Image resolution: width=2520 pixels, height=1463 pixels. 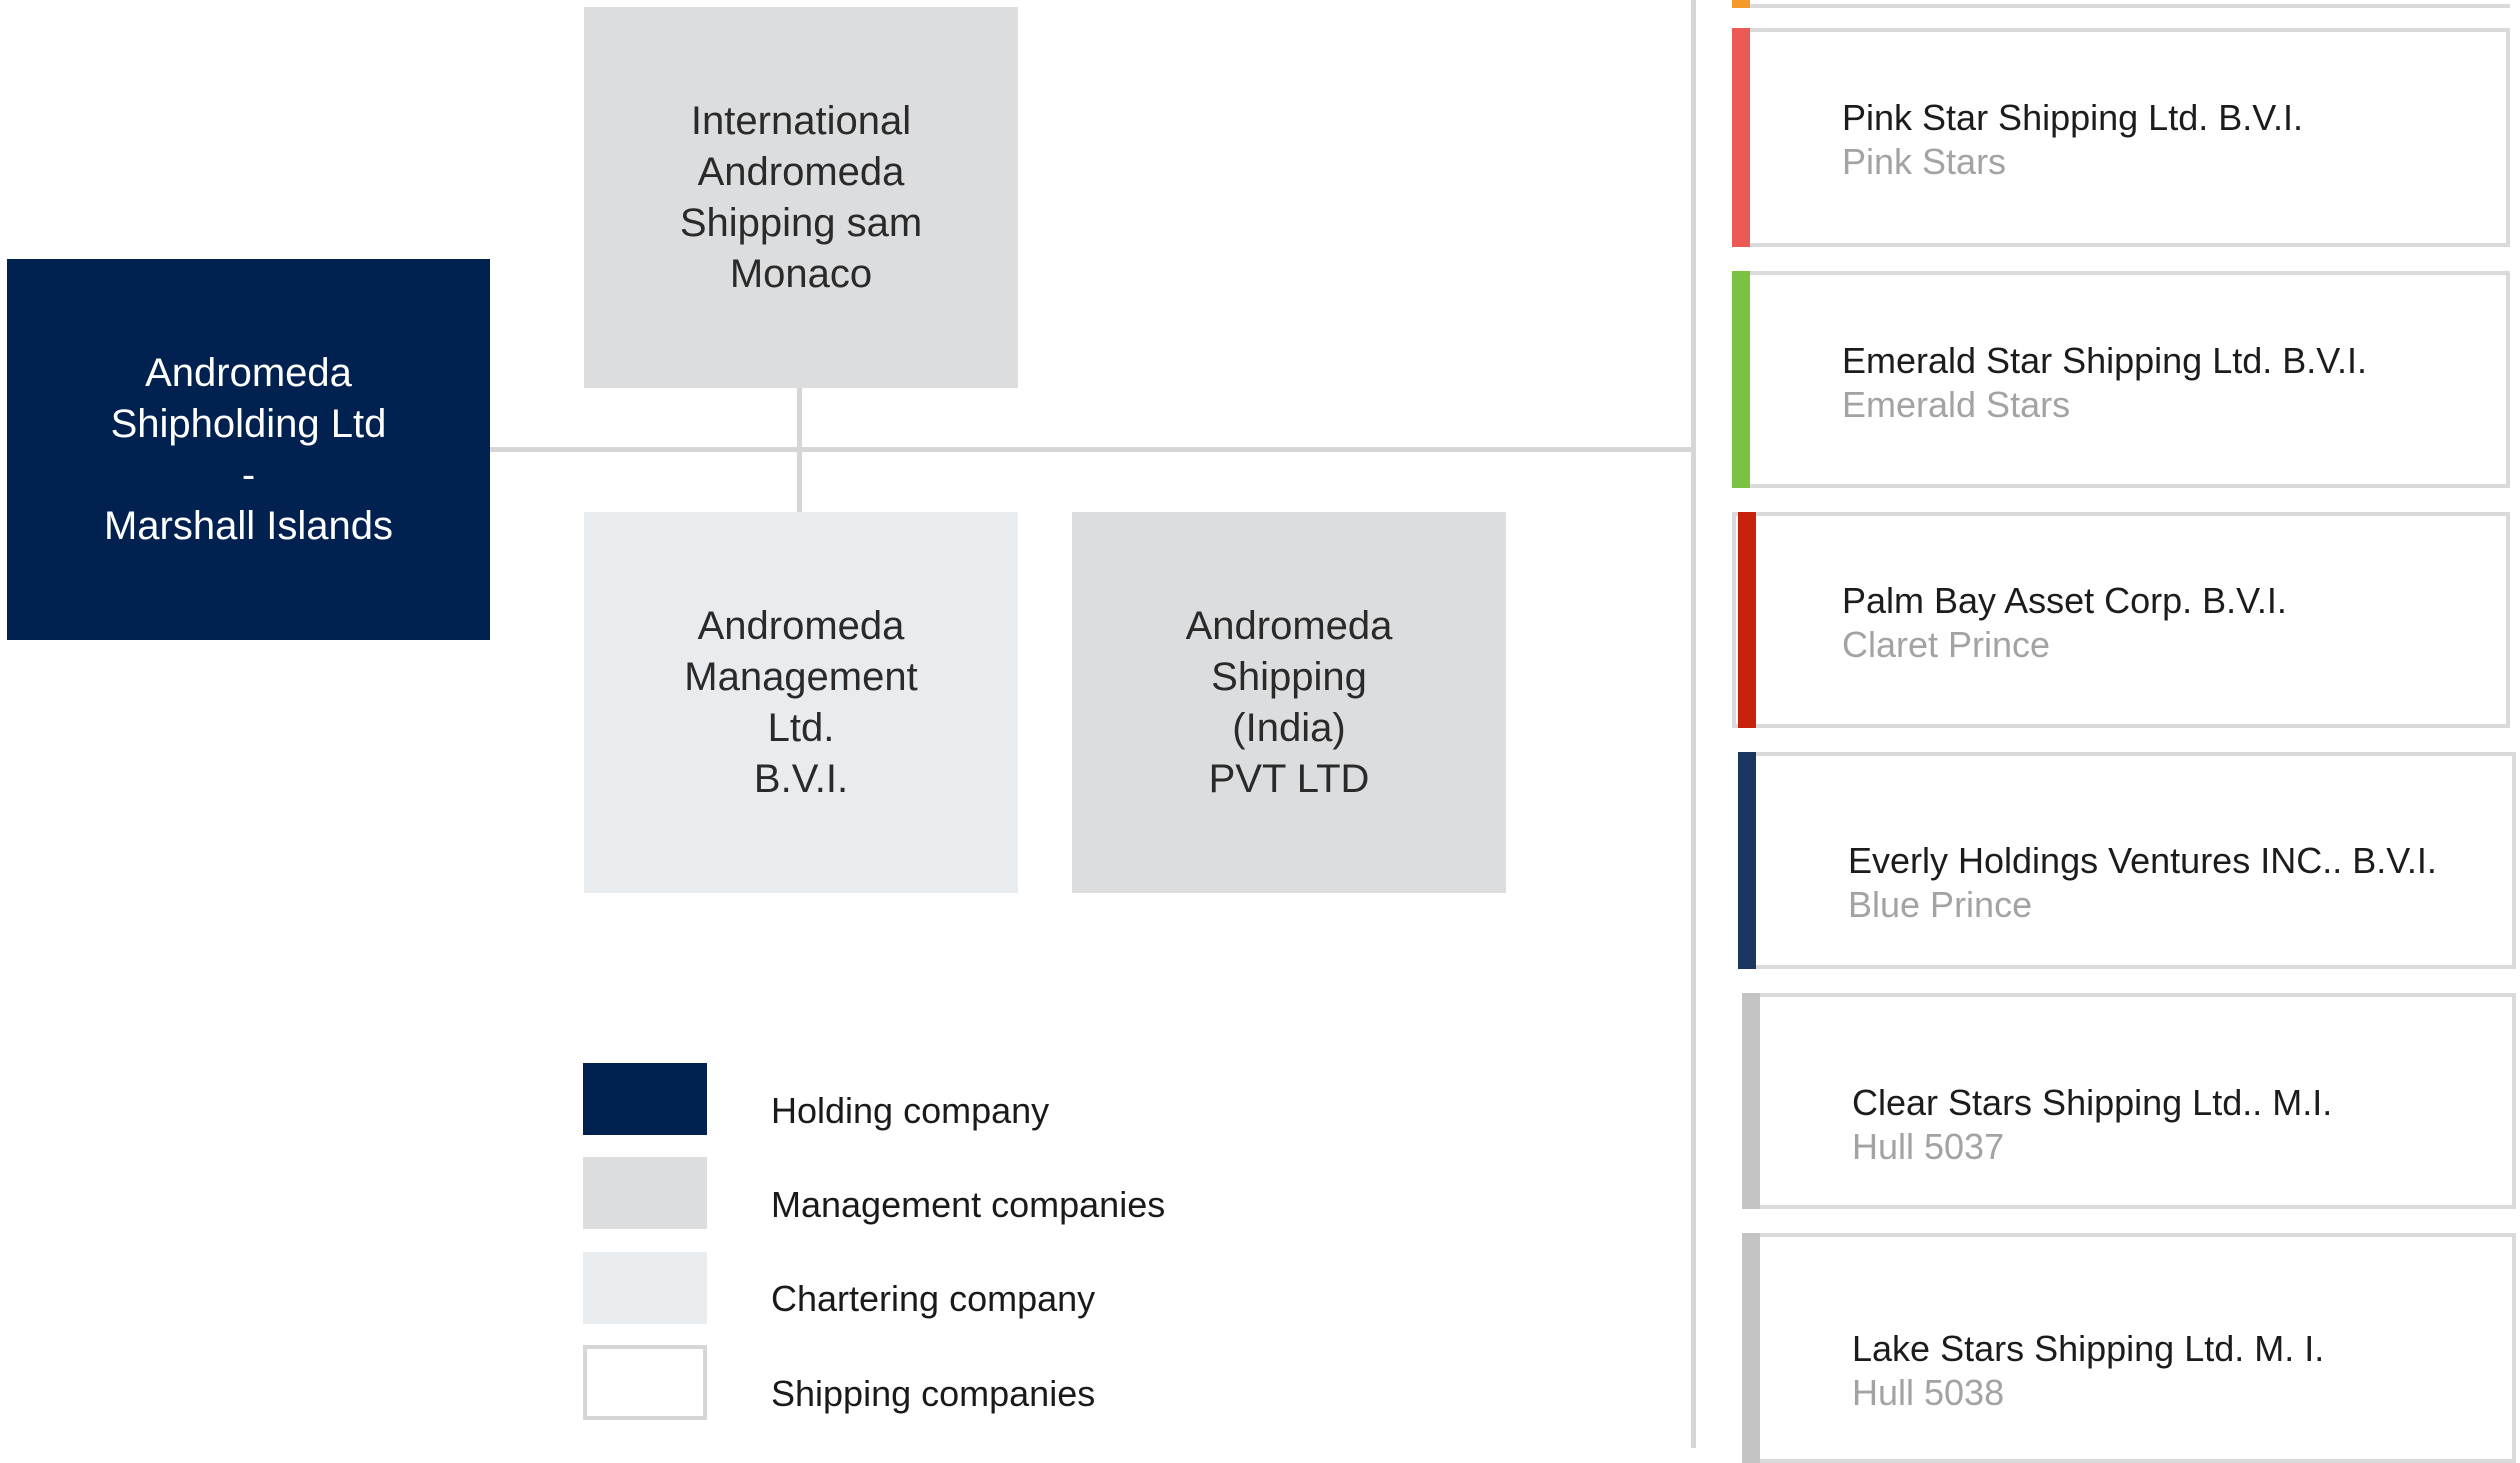 What do you see at coordinates (2064, 600) in the screenshot?
I see `ship-company-name: Palm Bay Asset Corp. B.V.I.` at bounding box center [2064, 600].